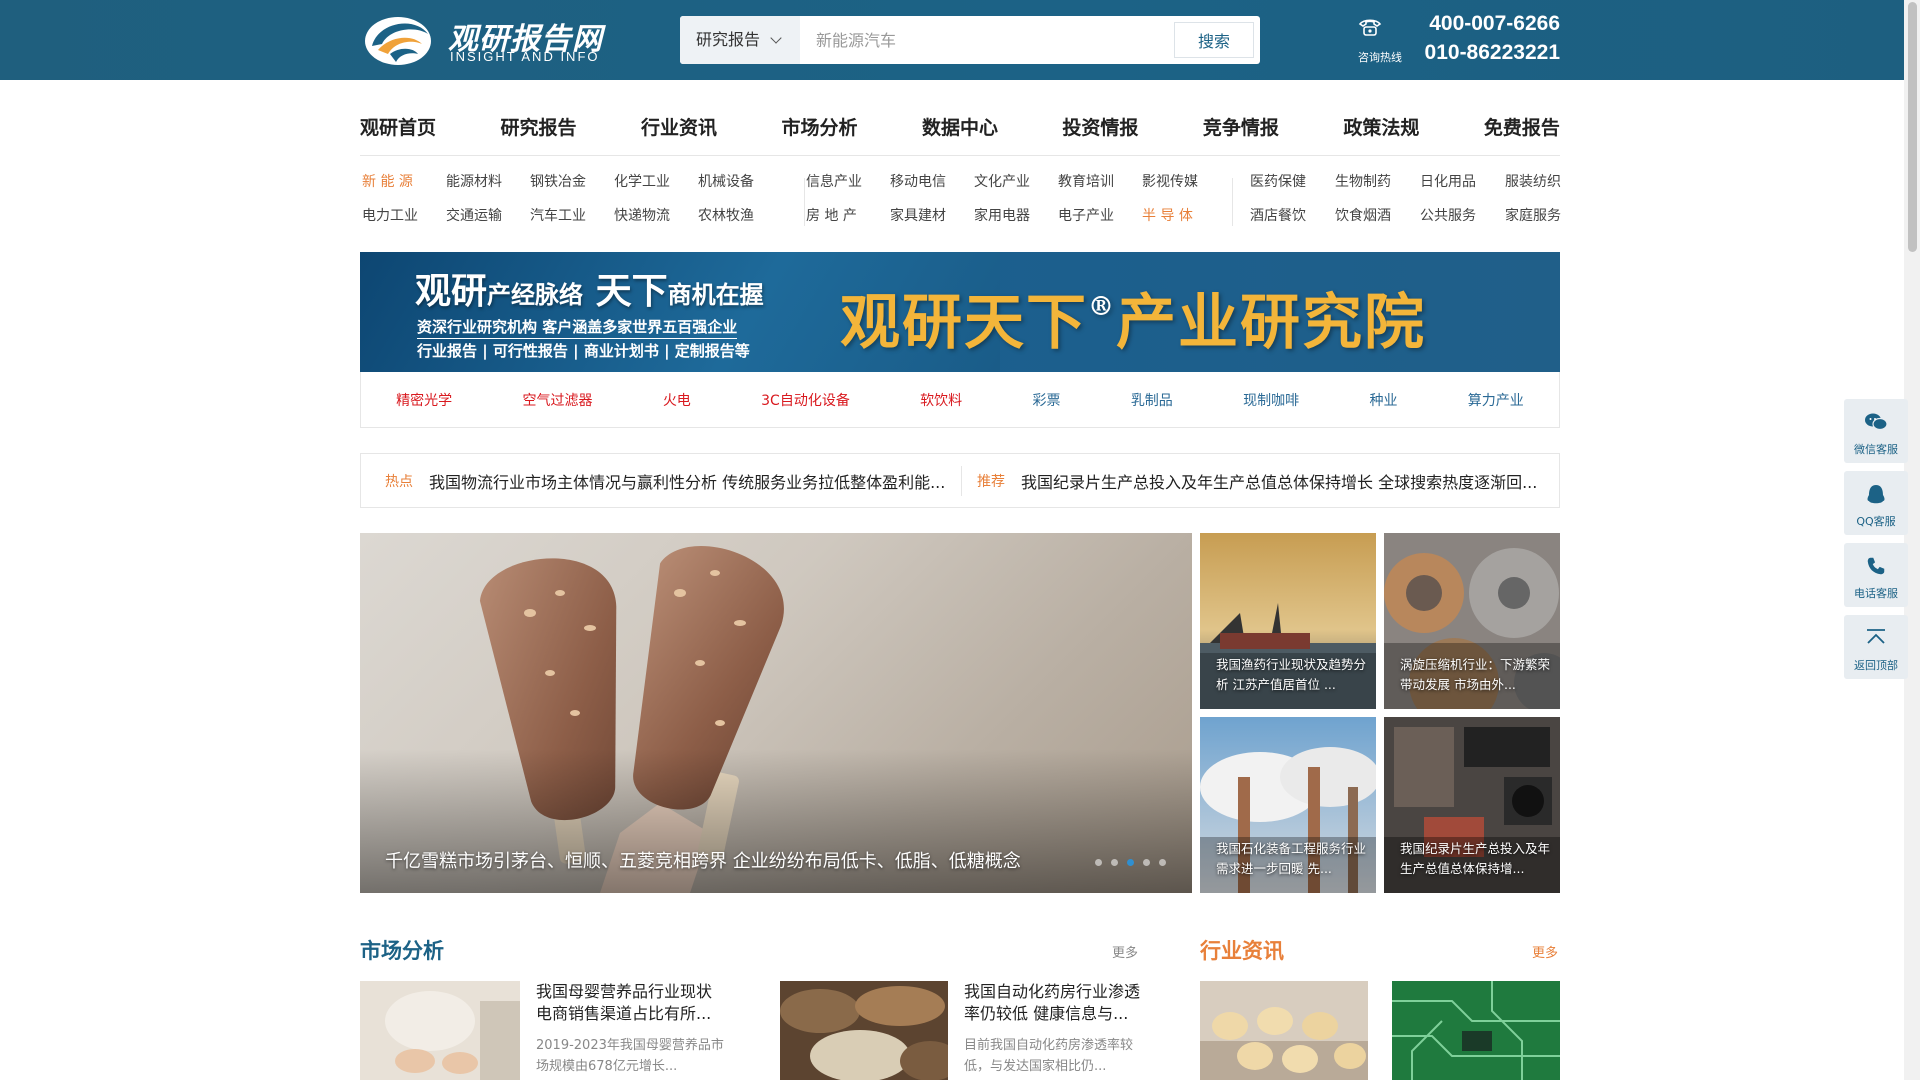  Describe the element at coordinates (740, 182) in the screenshot. I see `category-link: 机械设备` at that location.